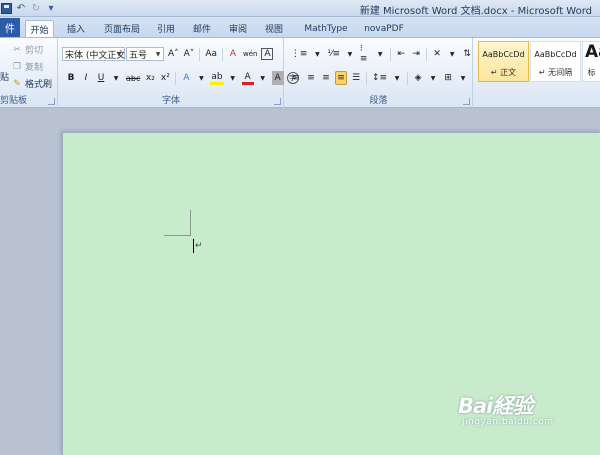 This screenshot has width=600, height=455. What do you see at coordinates (437, 54) in the screenshot?
I see `chinese-layout-icon: ✕` at bounding box center [437, 54].